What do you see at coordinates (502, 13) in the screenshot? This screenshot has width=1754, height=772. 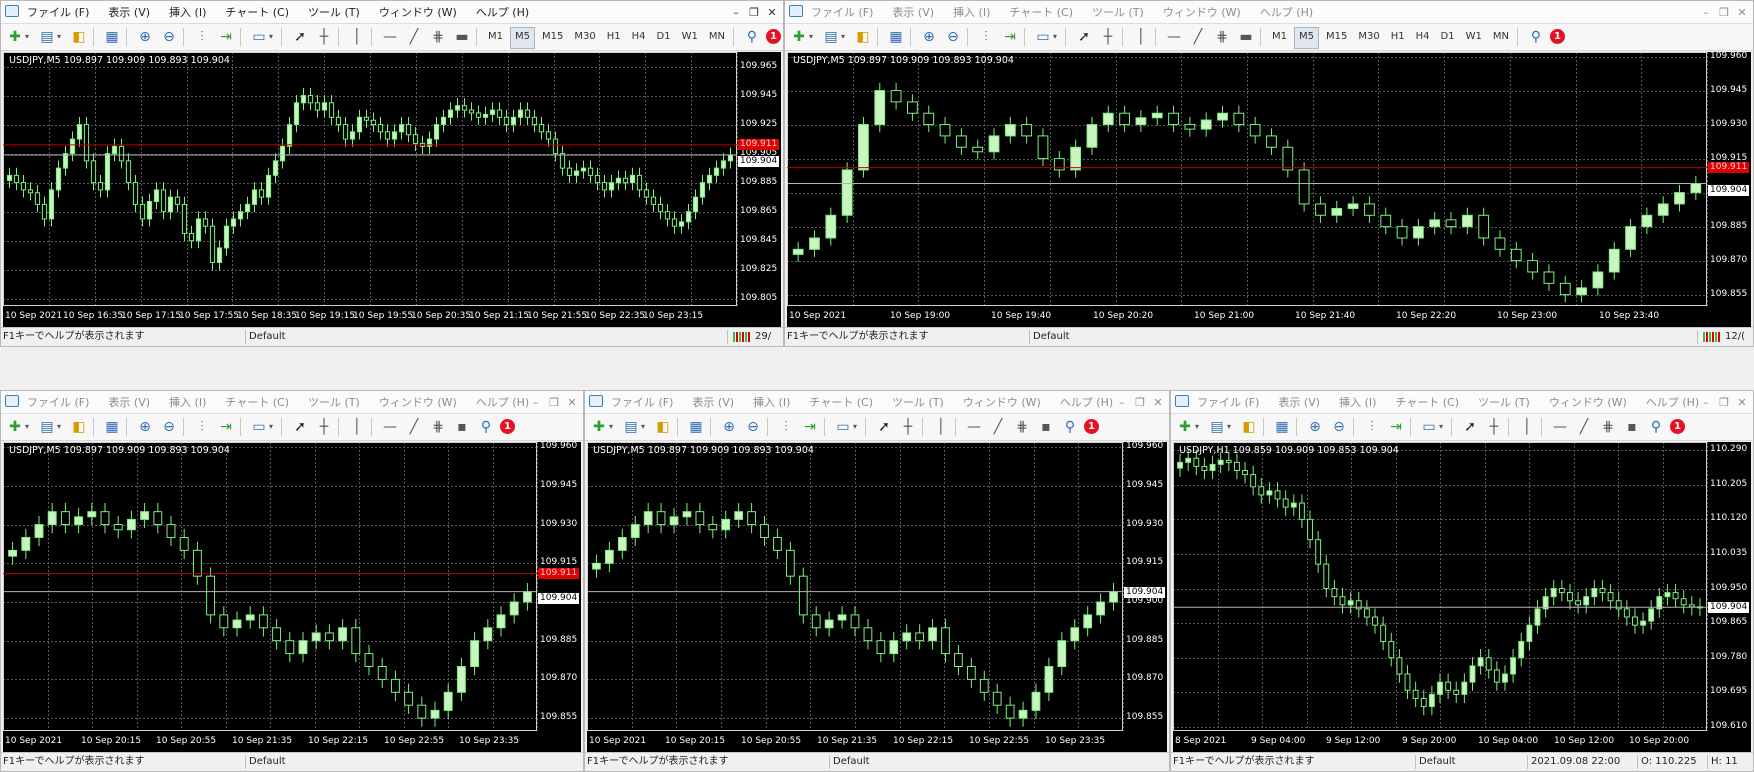 I see `menu-item: ヘルプ (H)` at bounding box center [502, 13].